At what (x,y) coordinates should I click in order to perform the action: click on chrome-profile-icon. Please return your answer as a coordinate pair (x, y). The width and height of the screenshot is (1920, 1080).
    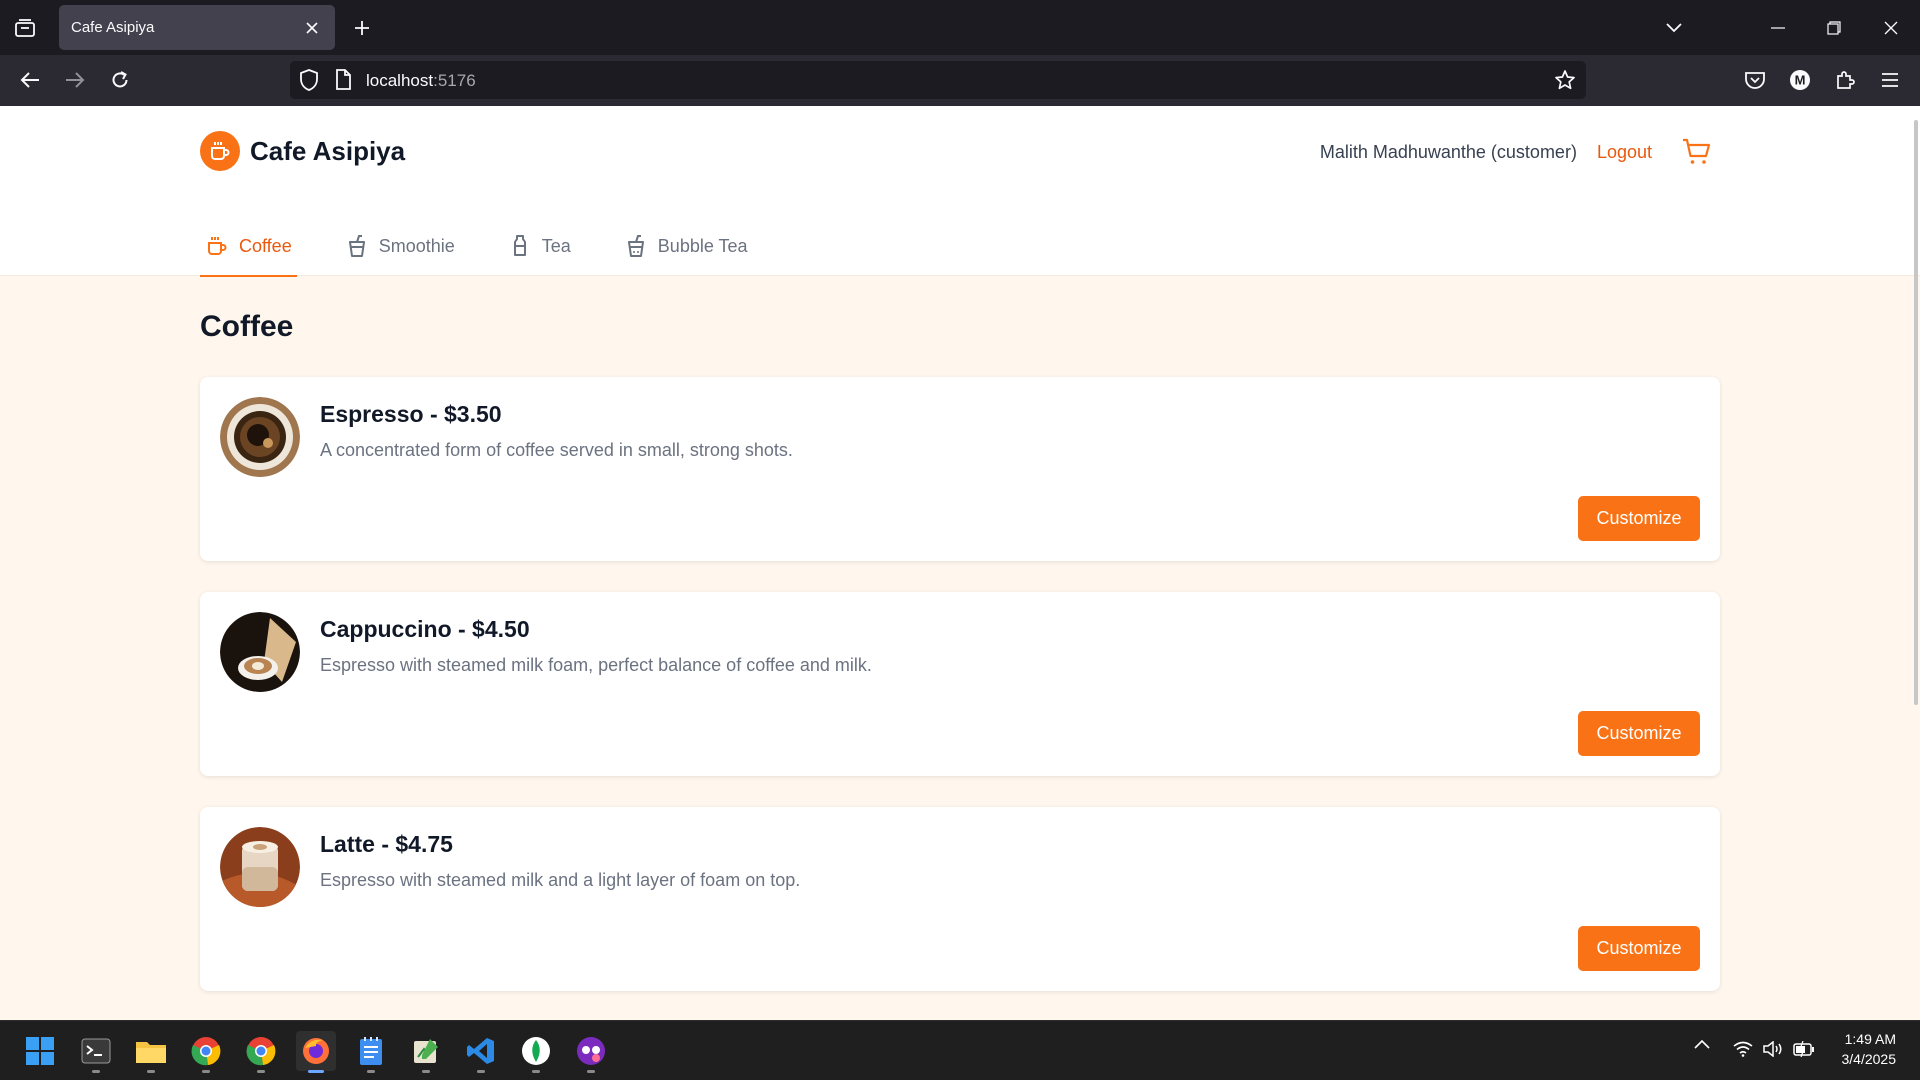
    Looking at the image, I should click on (261, 1052).